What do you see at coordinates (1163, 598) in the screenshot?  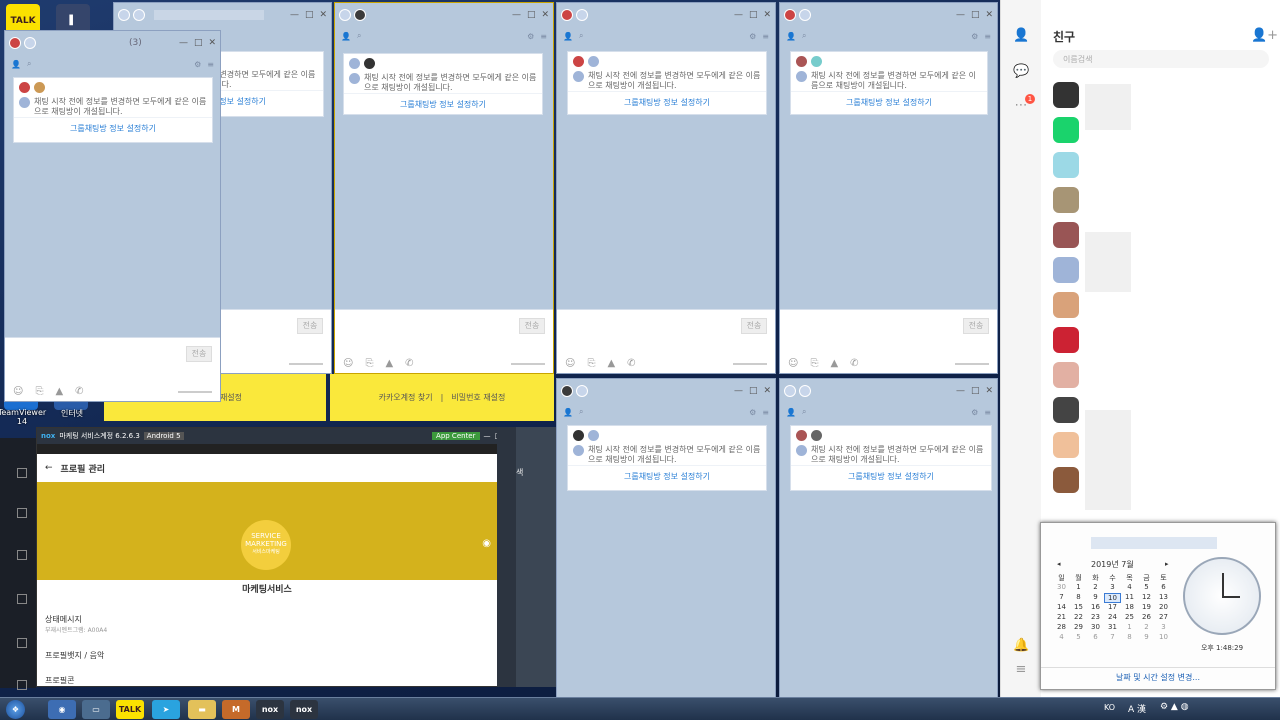 I see `calendar-day: 13` at bounding box center [1163, 598].